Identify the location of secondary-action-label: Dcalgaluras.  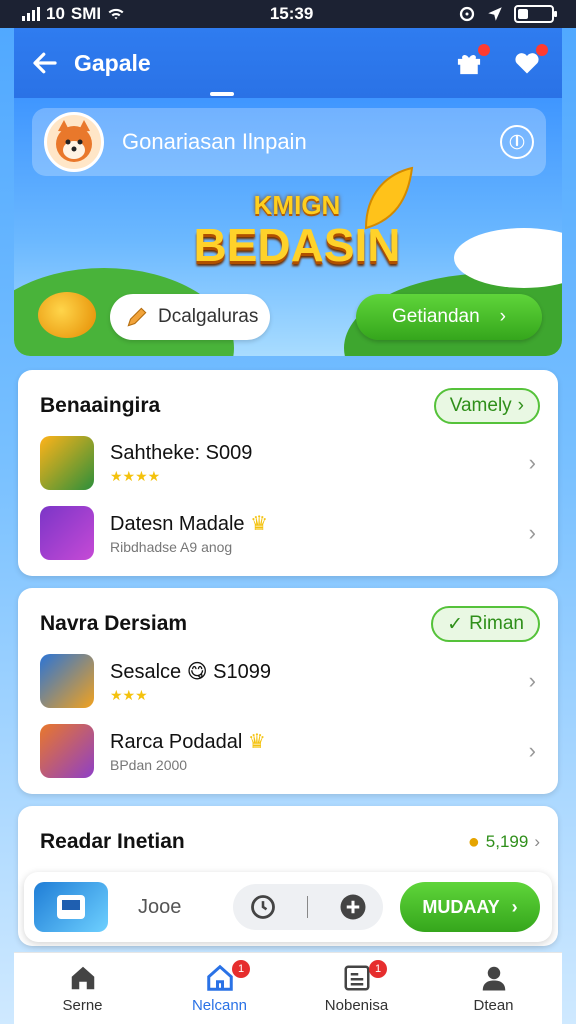
(208, 316).